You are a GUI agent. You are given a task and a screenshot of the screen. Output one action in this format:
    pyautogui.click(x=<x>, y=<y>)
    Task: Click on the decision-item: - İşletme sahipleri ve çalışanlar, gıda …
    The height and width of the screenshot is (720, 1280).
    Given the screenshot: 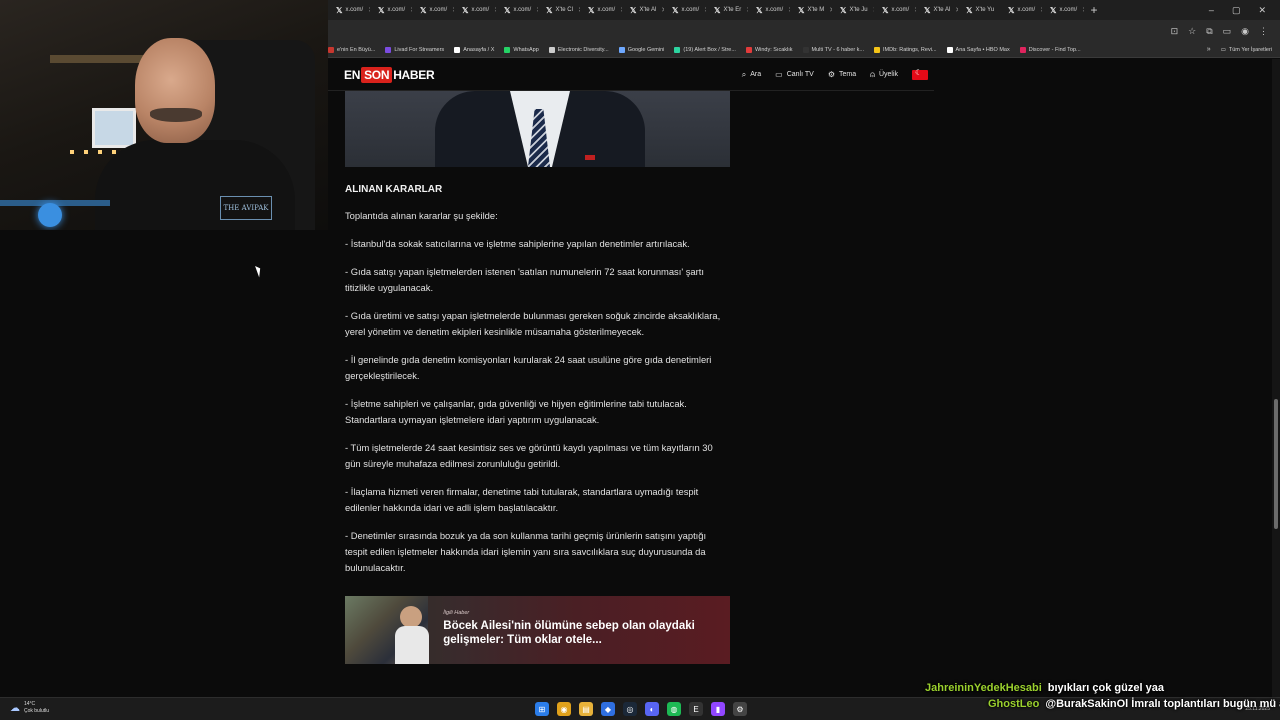 What is the action you would take?
    pyautogui.click(x=516, y=411)
    